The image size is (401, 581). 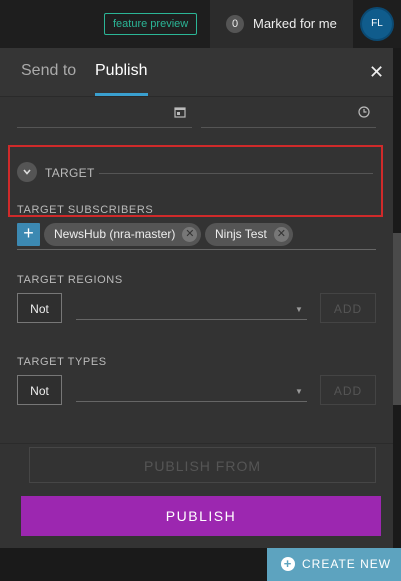 I want to click on target-regions-label: TARGET REGIONS, so click(x=70, y=280).